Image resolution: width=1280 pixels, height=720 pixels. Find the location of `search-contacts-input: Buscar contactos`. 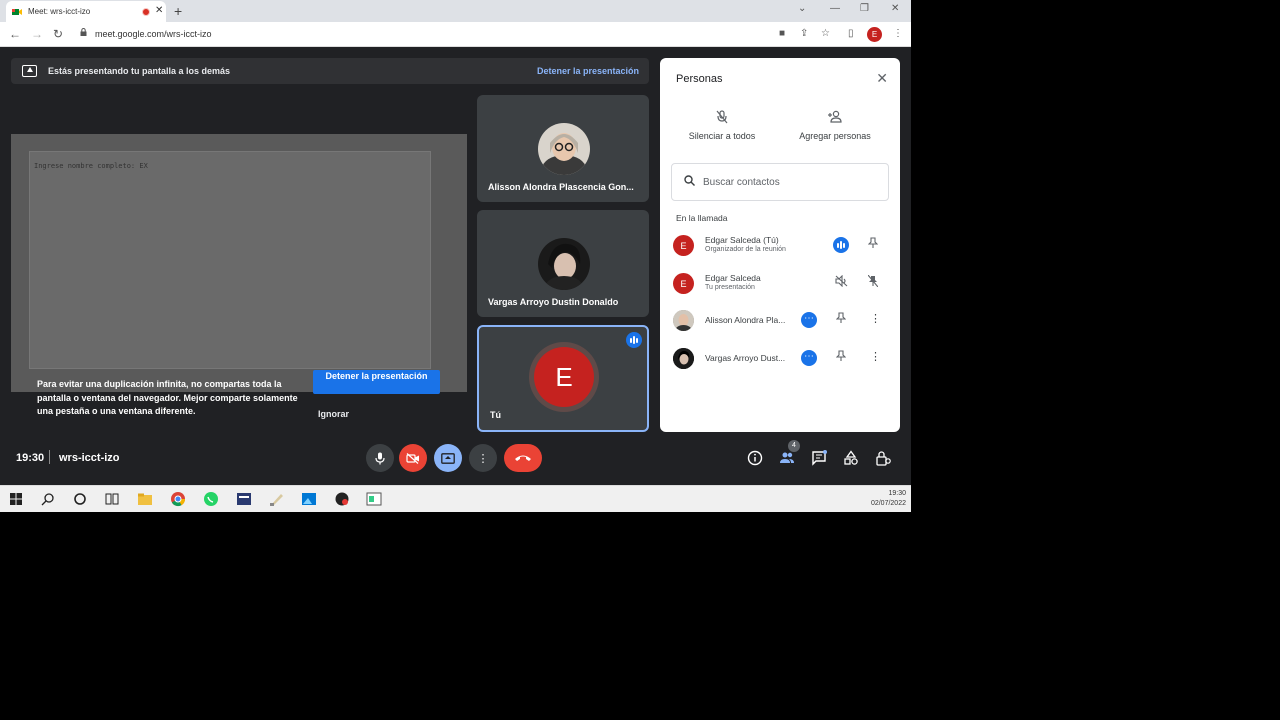

search-contacts-input: Buscar contactos is located at coordinates (780, 182).